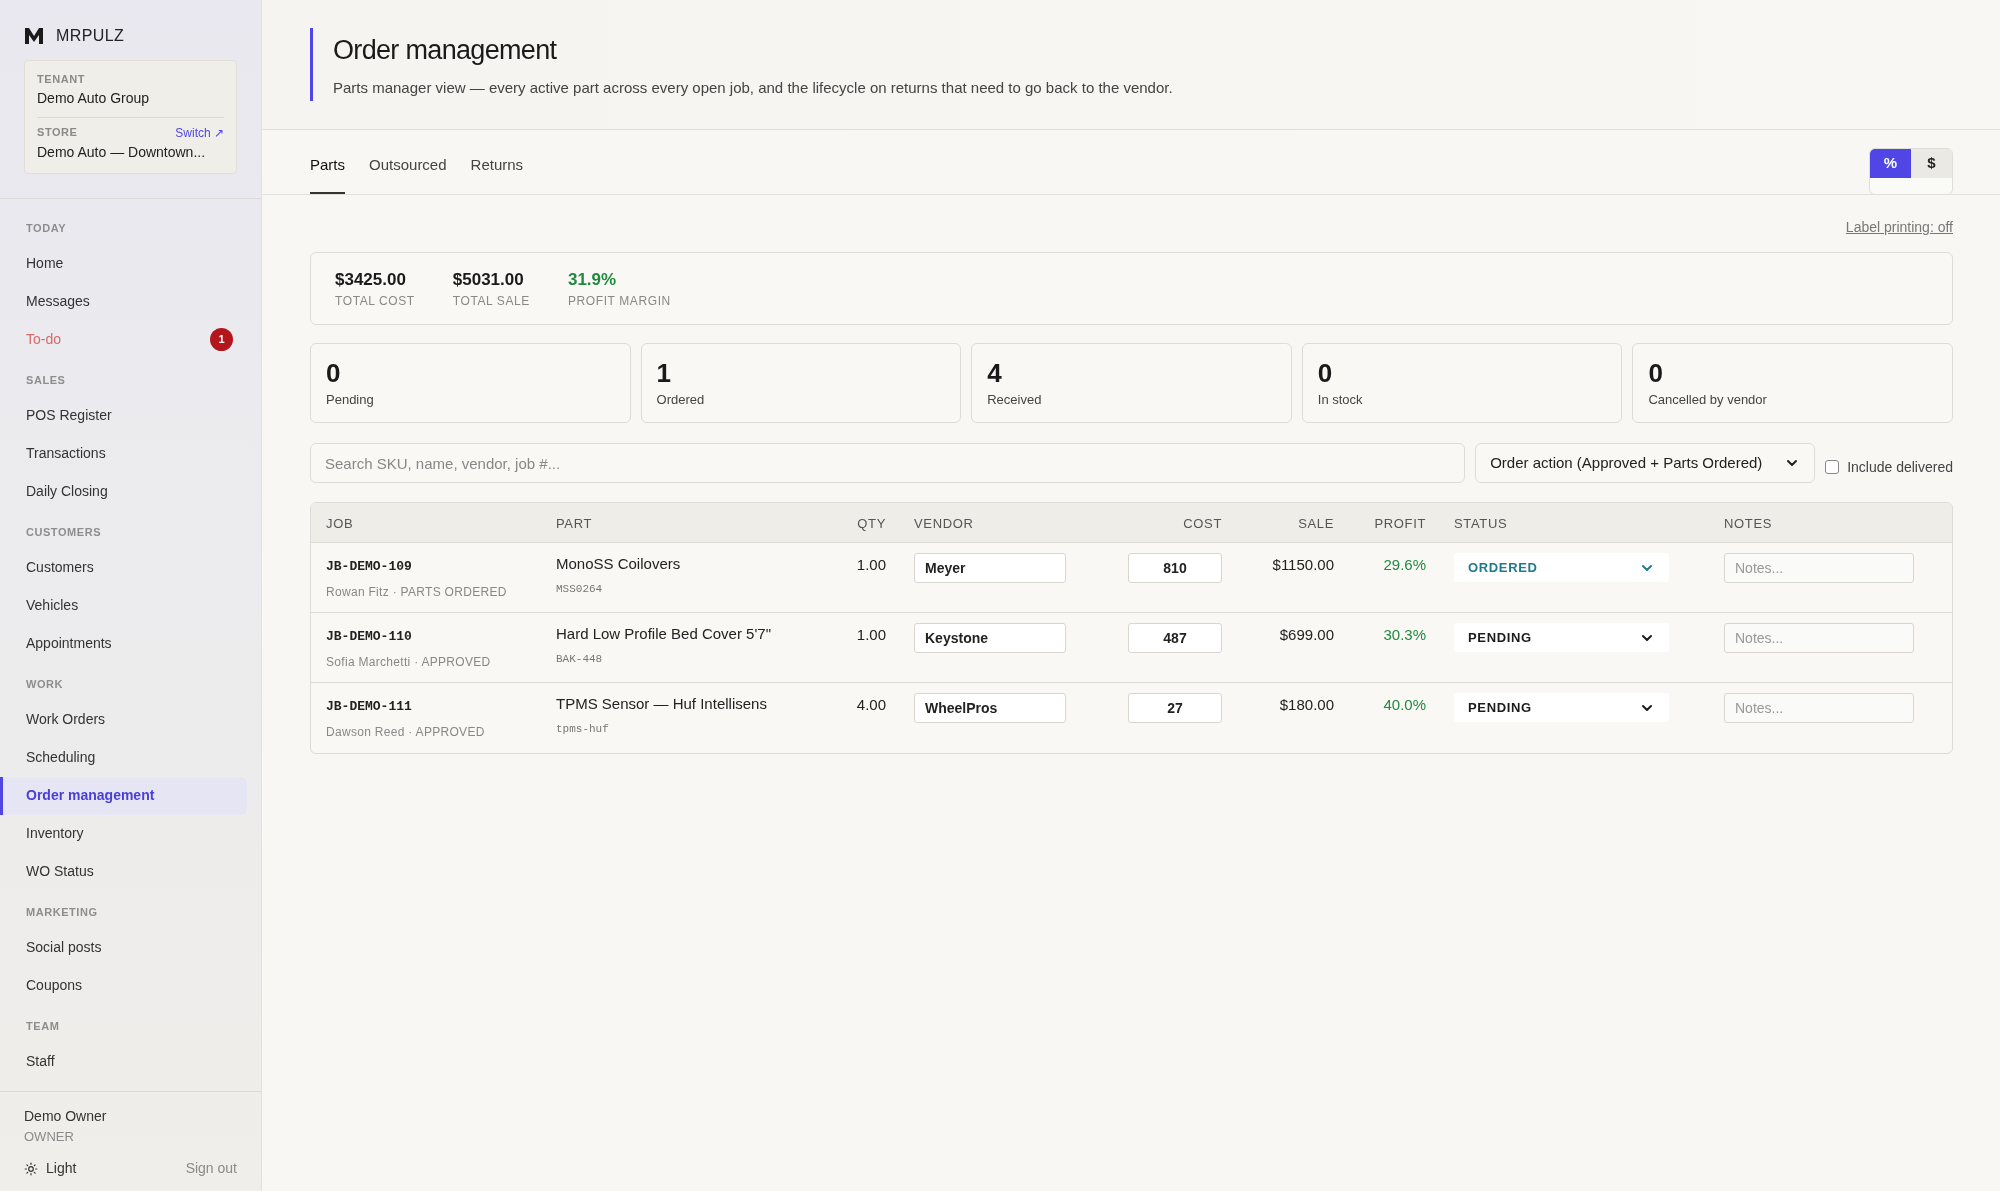 Image resolution: width=2000 pixels, height=1191 pixels. I want to click on summary-label: TOTAL COST, so click(375, 302).